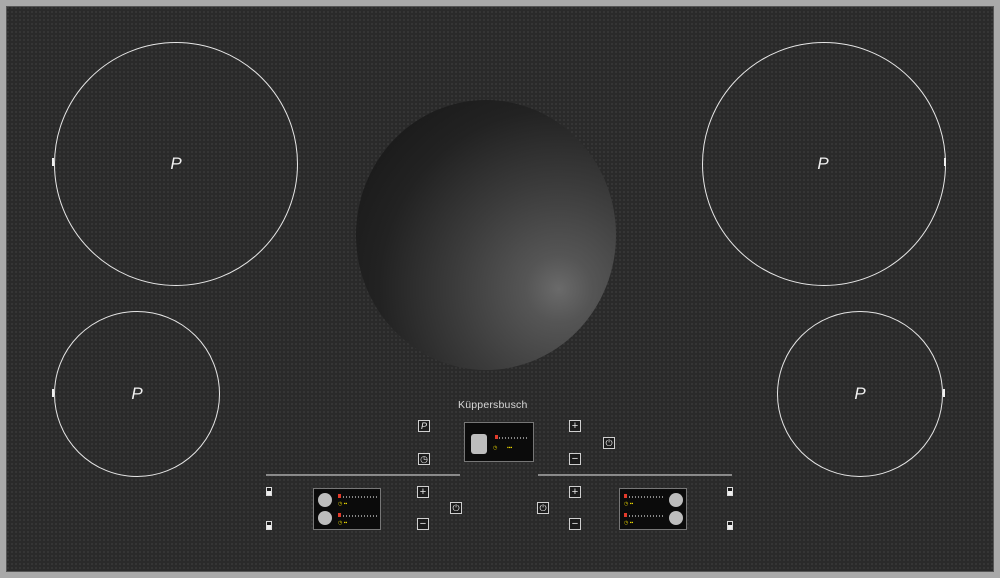 The height and width of the screenshot is (578, 1000). Describe the element at coordinates (363, 475) in the screenshot. I see `left-slider-track` at that location.